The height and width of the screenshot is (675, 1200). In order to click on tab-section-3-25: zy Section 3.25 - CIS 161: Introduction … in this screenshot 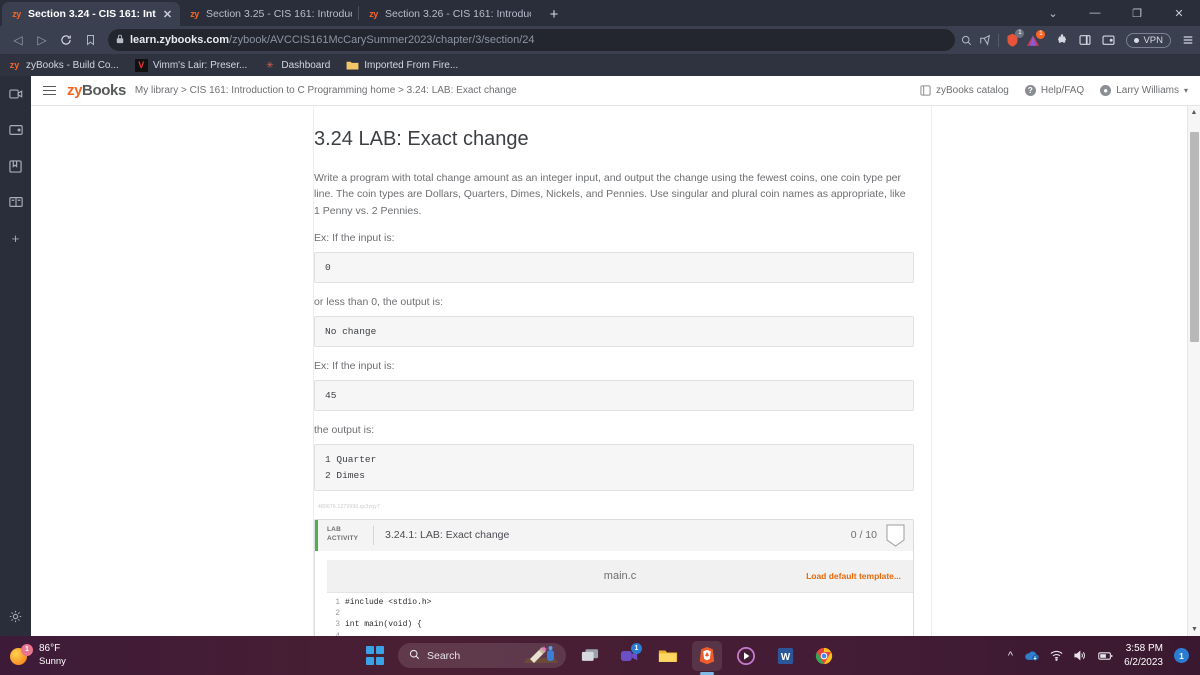, I will do `click(269, 14)`.